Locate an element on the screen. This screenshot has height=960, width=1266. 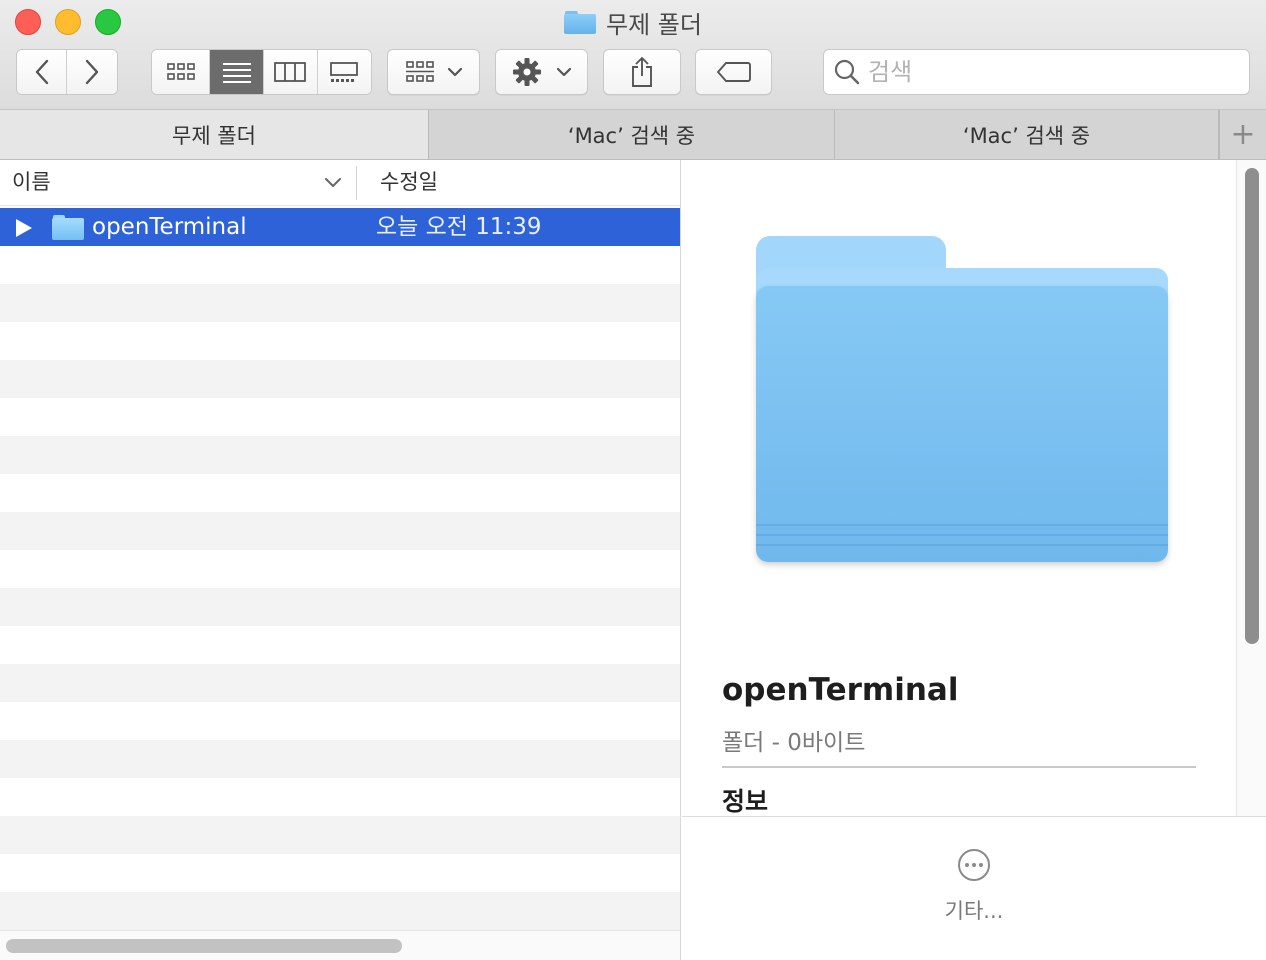
list-icon is located at coordinates (236, 73).